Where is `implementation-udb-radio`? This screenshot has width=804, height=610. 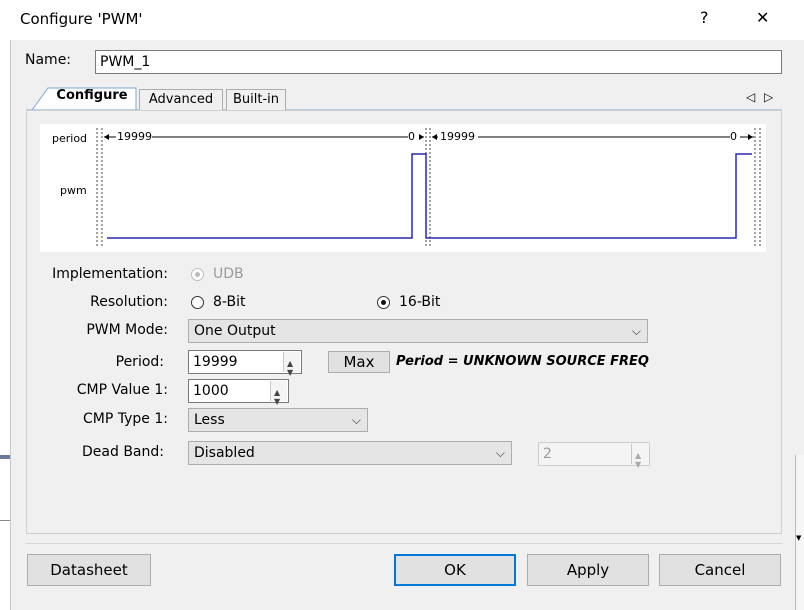 implementation-udb-radio is located at coordinates (197, 274).